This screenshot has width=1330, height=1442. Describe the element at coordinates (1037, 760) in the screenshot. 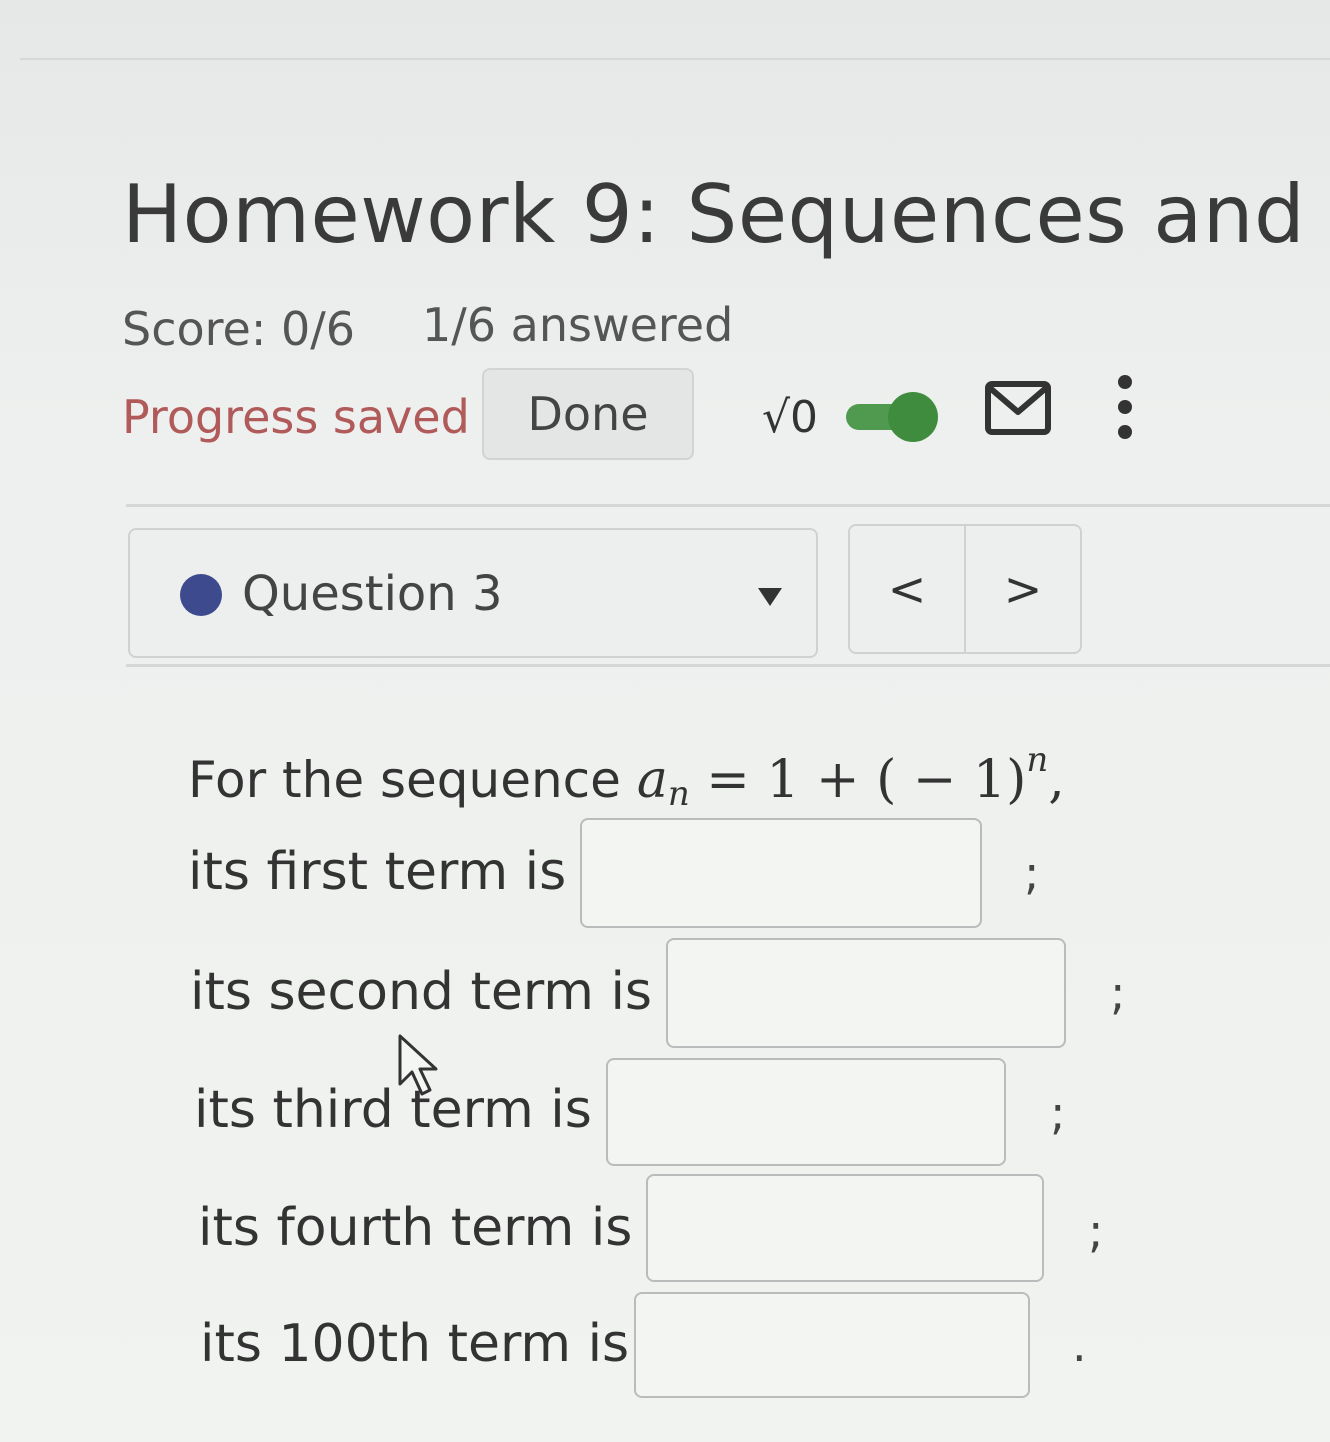

I see `formula-exponent: n` at that location.